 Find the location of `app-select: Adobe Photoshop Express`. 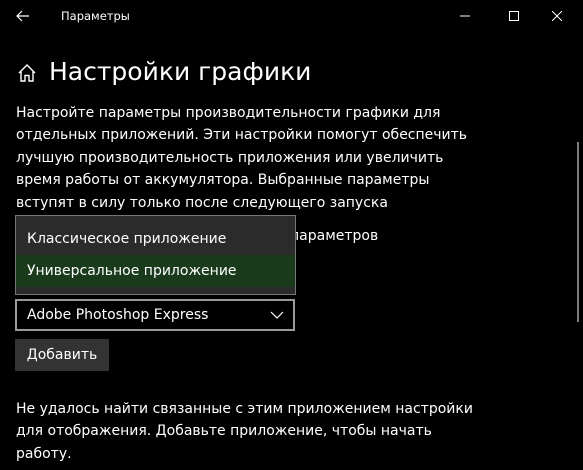

app-select: Adobe Photoshop Express is located at coordinates (155, 315).